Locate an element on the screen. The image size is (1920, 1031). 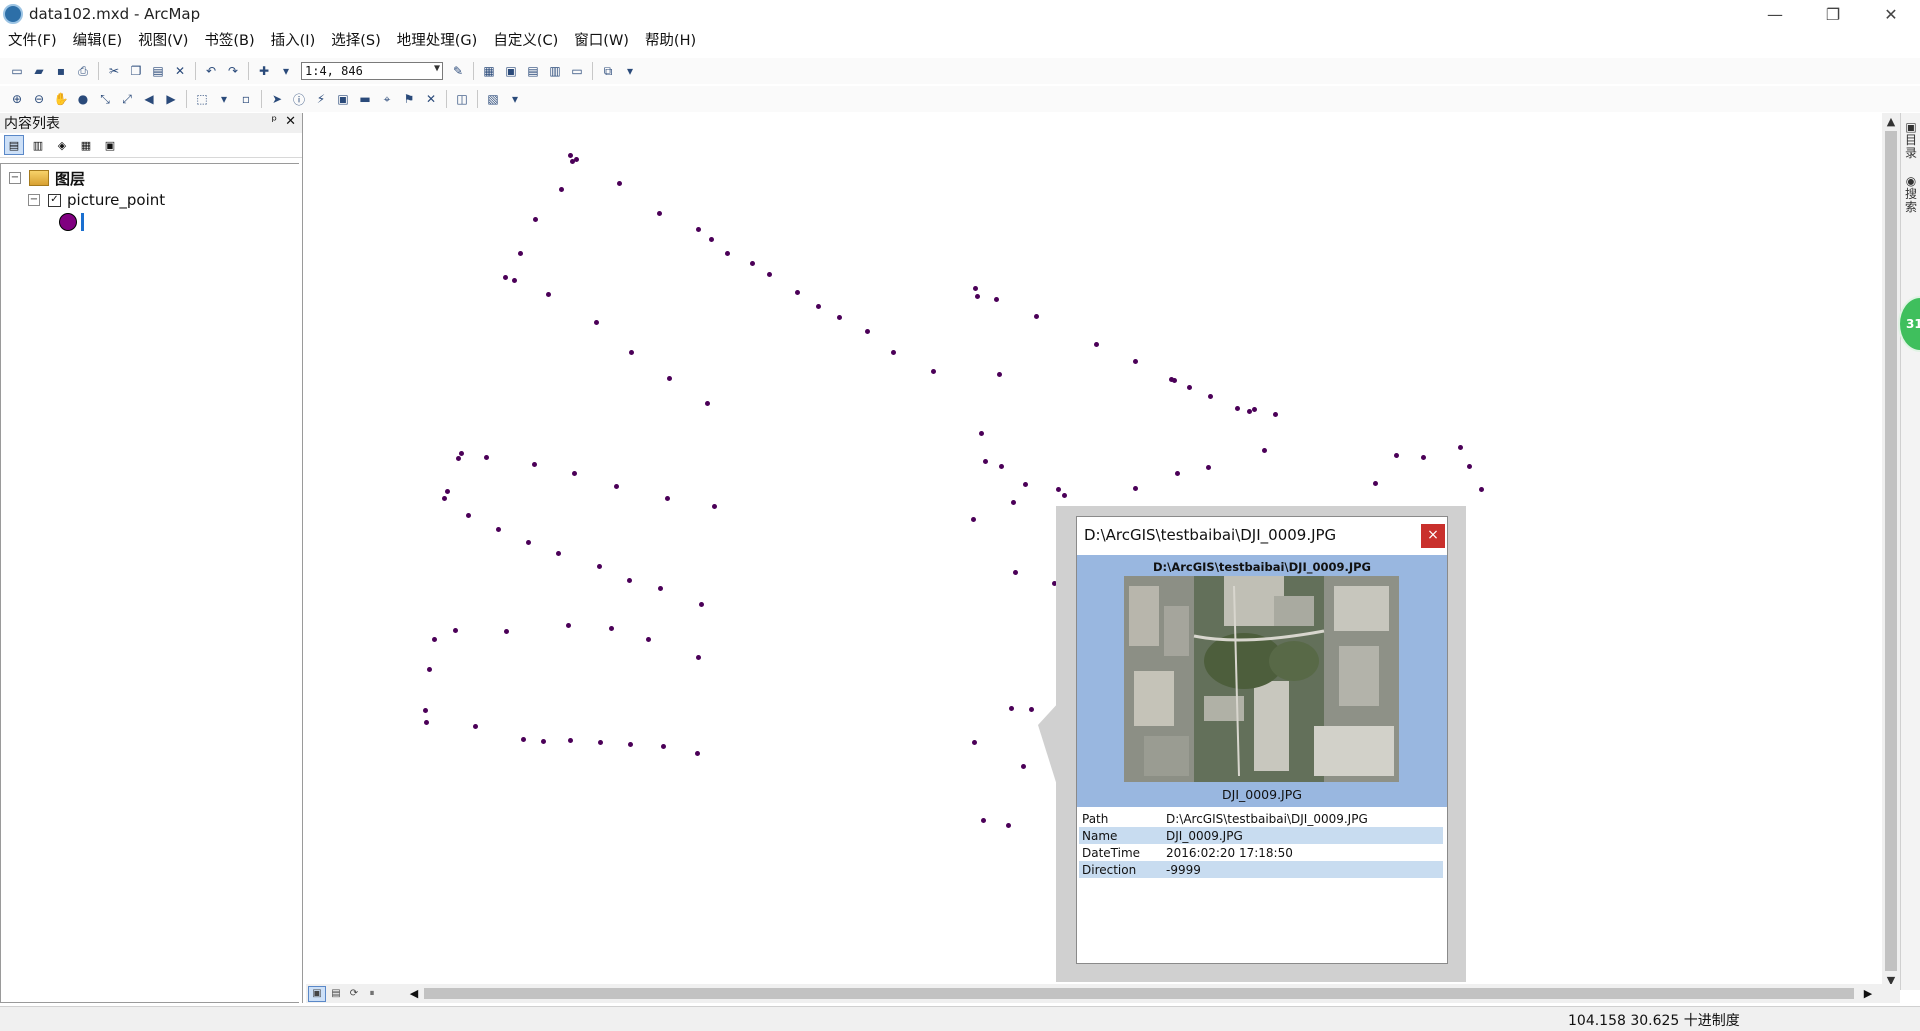
layout-view-icon: ▤ is located at coordinates (336, 994).